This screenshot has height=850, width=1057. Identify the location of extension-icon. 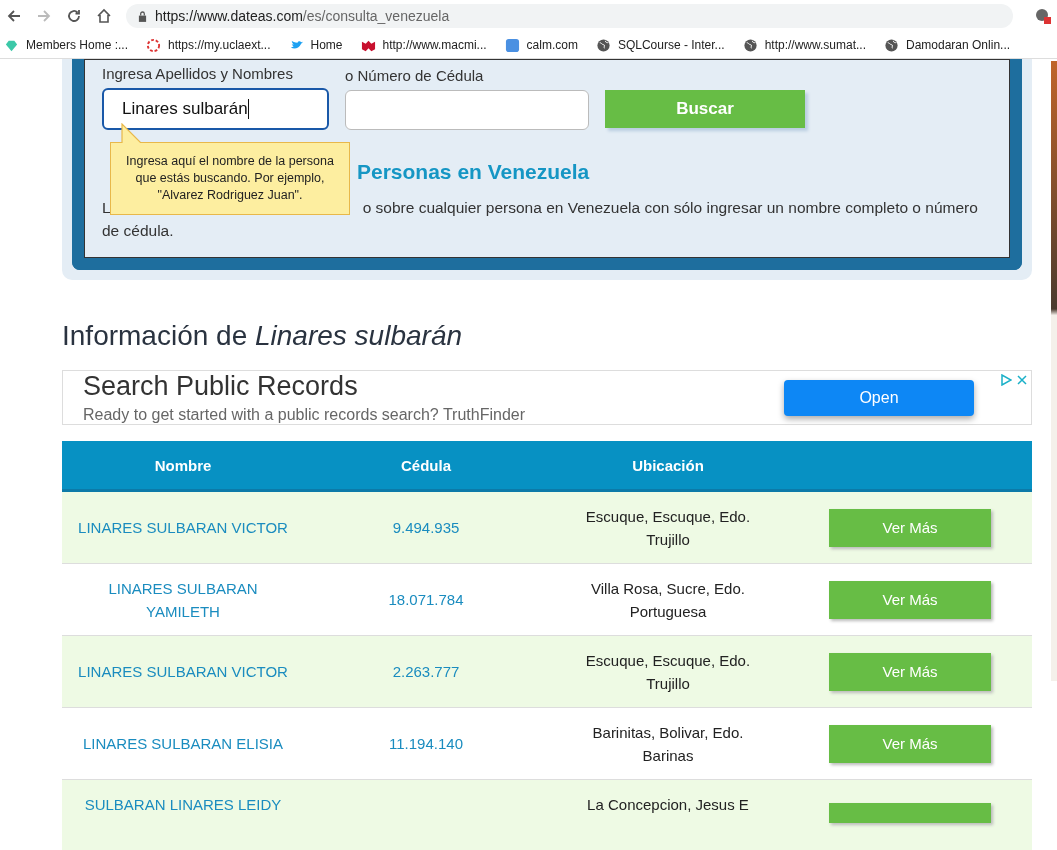
(1043, 16).